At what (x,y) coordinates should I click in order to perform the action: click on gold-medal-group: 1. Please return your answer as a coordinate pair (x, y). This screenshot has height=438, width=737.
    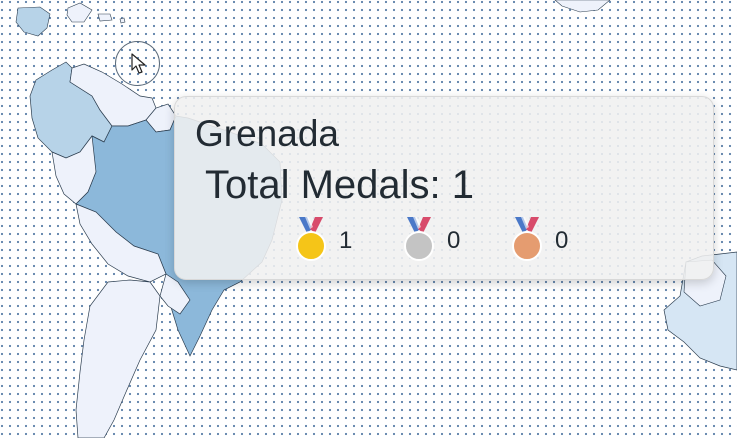
    Looking at the image, I should click on (323, 236).